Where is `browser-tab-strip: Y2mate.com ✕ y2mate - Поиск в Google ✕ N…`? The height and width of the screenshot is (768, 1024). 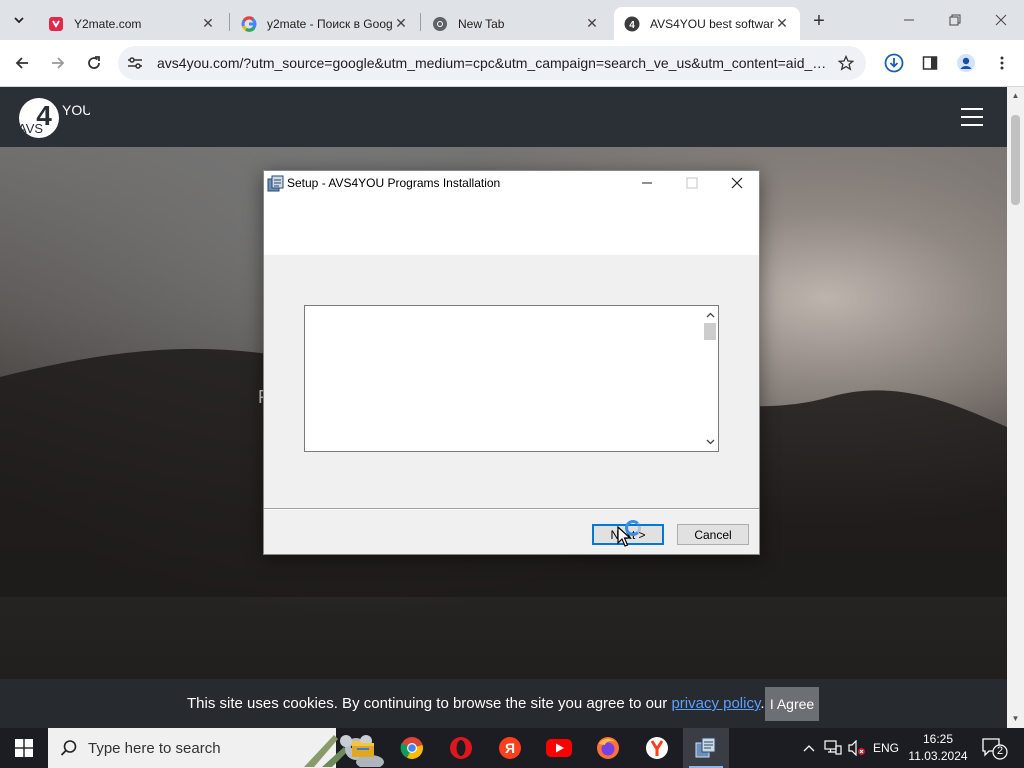
browser-tab-strip: Y2mate.com ✕ y2mate - Поиск в Google ✕ N… is located at coordinates (512, 20).